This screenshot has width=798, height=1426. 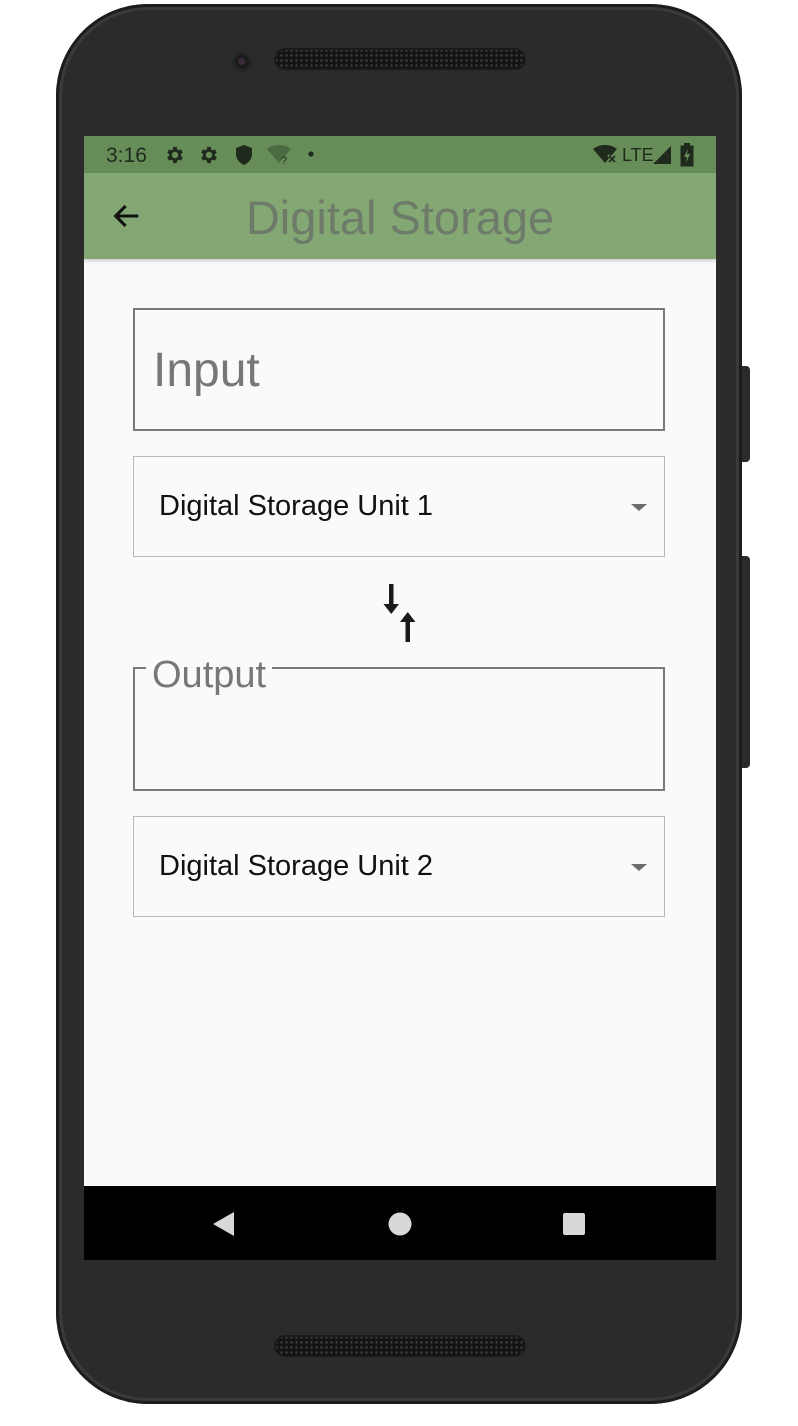 I want to click on home-circle-icon, so click(x=400, y=1224).